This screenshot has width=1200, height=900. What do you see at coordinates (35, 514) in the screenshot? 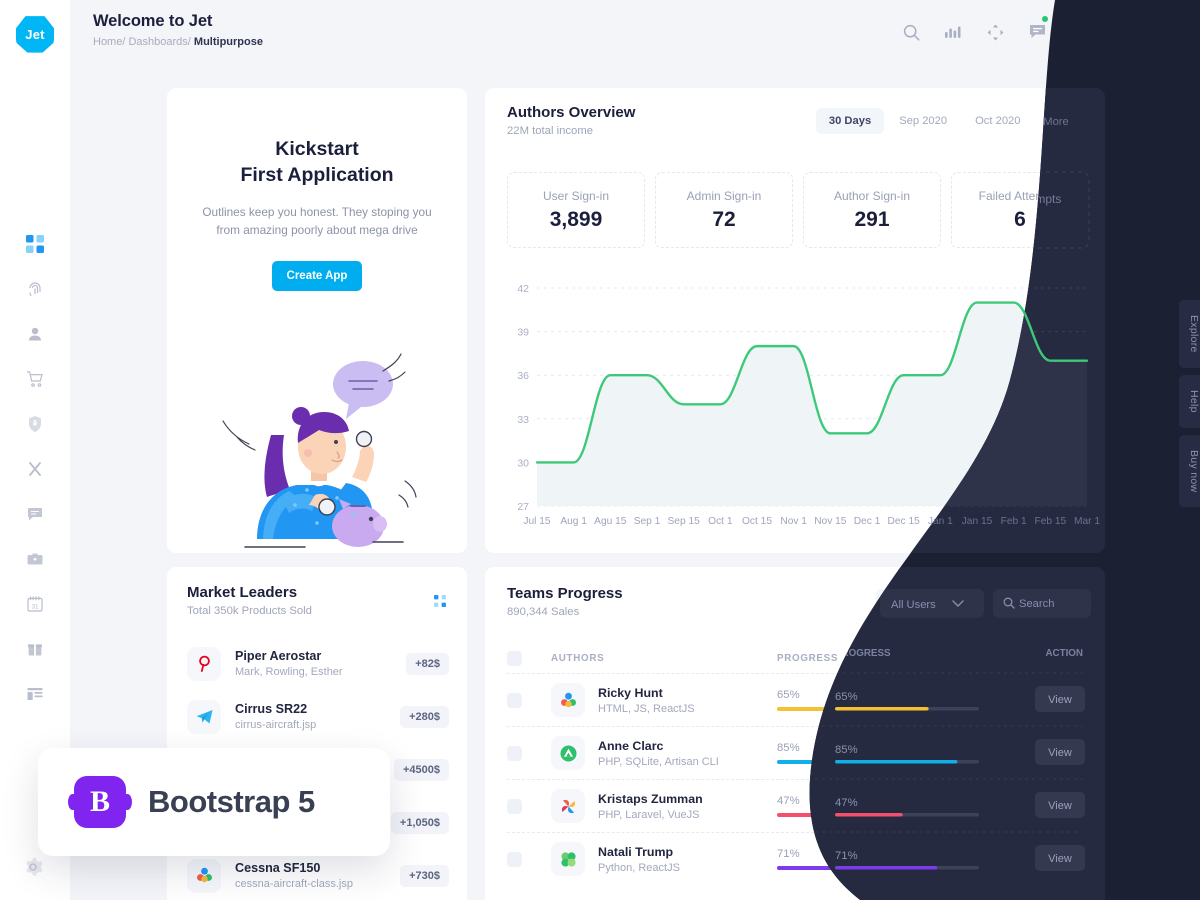
I see `sidebar-item-messages` at bounding box center [35, 514].